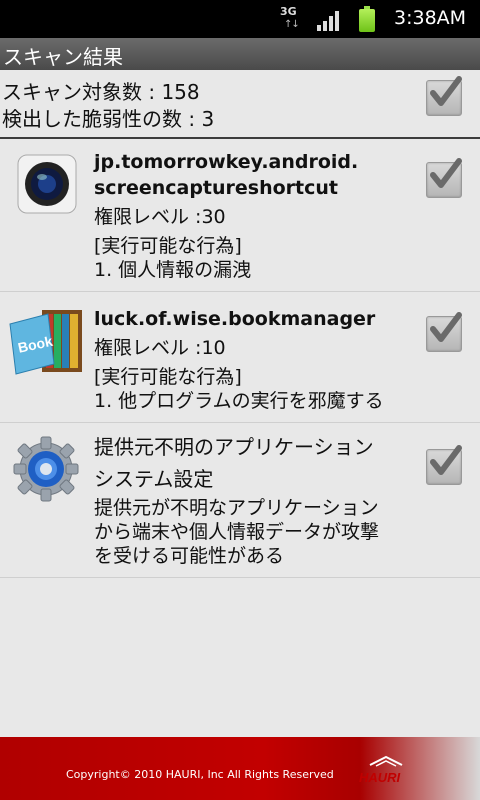 The image size is (480, 800). I want to click on status-bar: 3G ↑↓ 3:38AM, so click(240, 19).